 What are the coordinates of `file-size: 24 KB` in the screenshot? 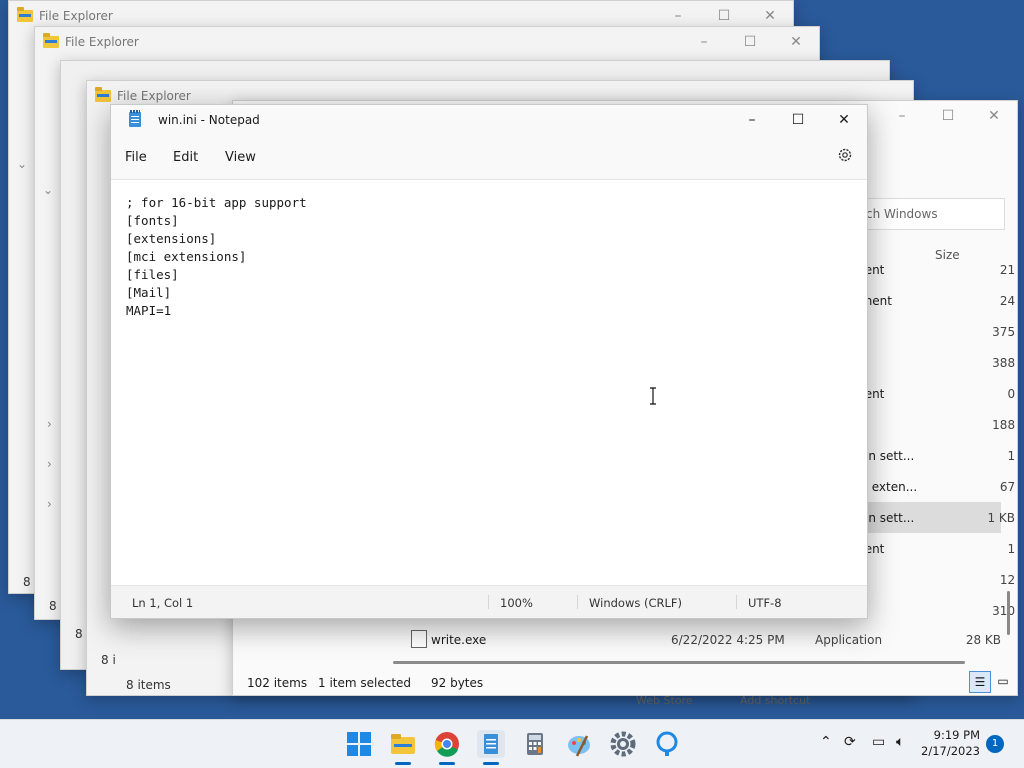 It's located at (1008, 300).